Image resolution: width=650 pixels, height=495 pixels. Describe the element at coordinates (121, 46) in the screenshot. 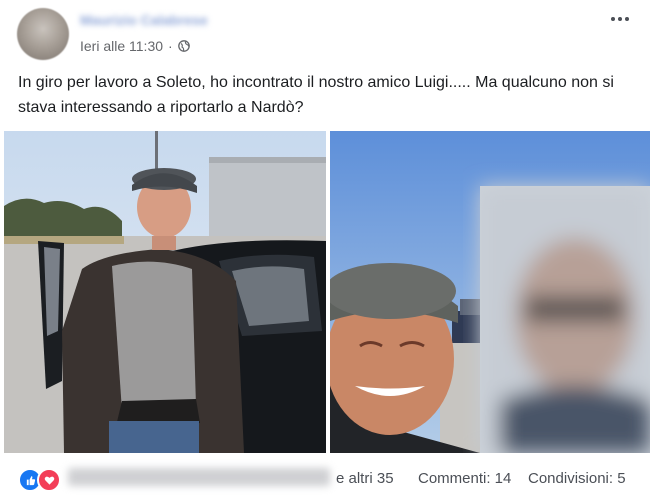

I see `post-time: Ieri alle 11:30` at that location.